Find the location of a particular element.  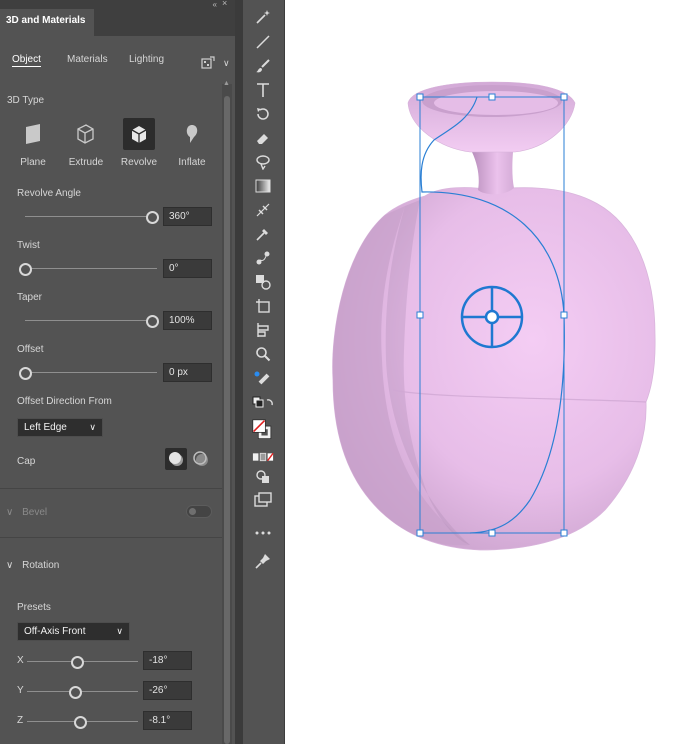

extrude-label: Extrude is located at coordinates (86, 162).